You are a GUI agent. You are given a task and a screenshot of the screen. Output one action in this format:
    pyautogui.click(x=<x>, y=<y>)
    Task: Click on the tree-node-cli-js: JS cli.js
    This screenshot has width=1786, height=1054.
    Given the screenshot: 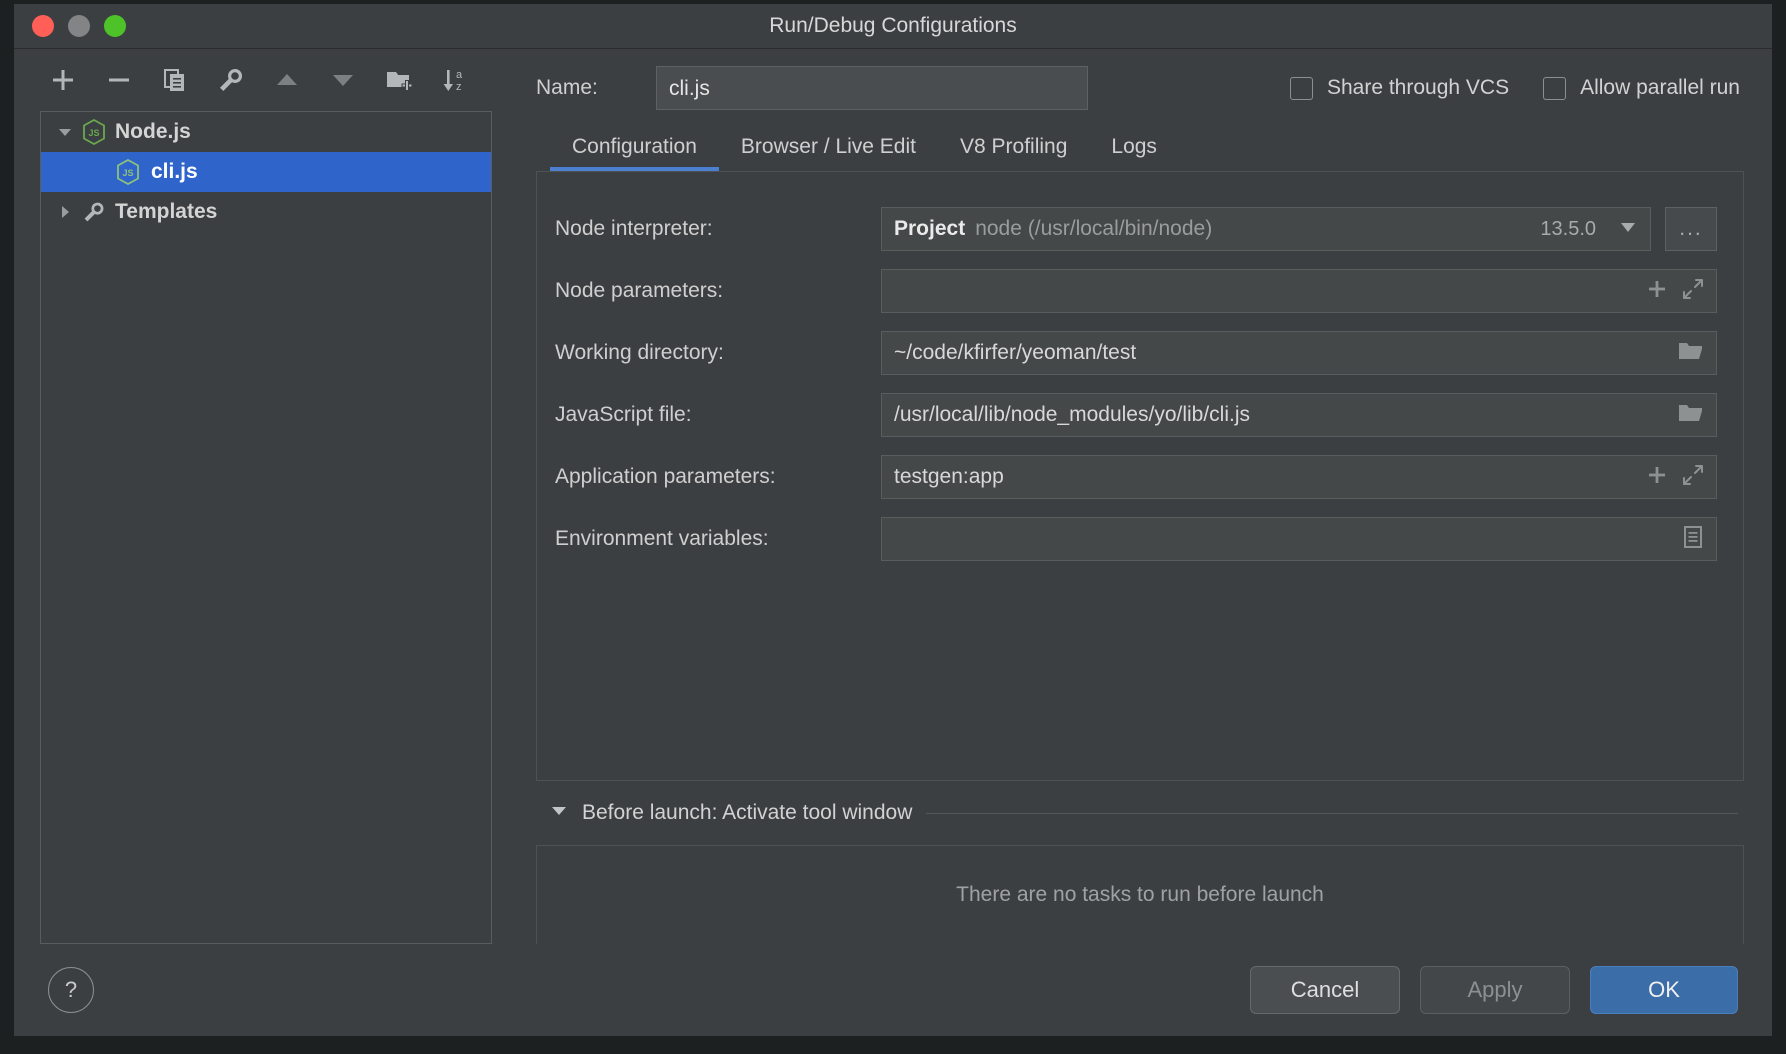 What is the action you would take?
    pyautogui.click(x=266, y=172)
    